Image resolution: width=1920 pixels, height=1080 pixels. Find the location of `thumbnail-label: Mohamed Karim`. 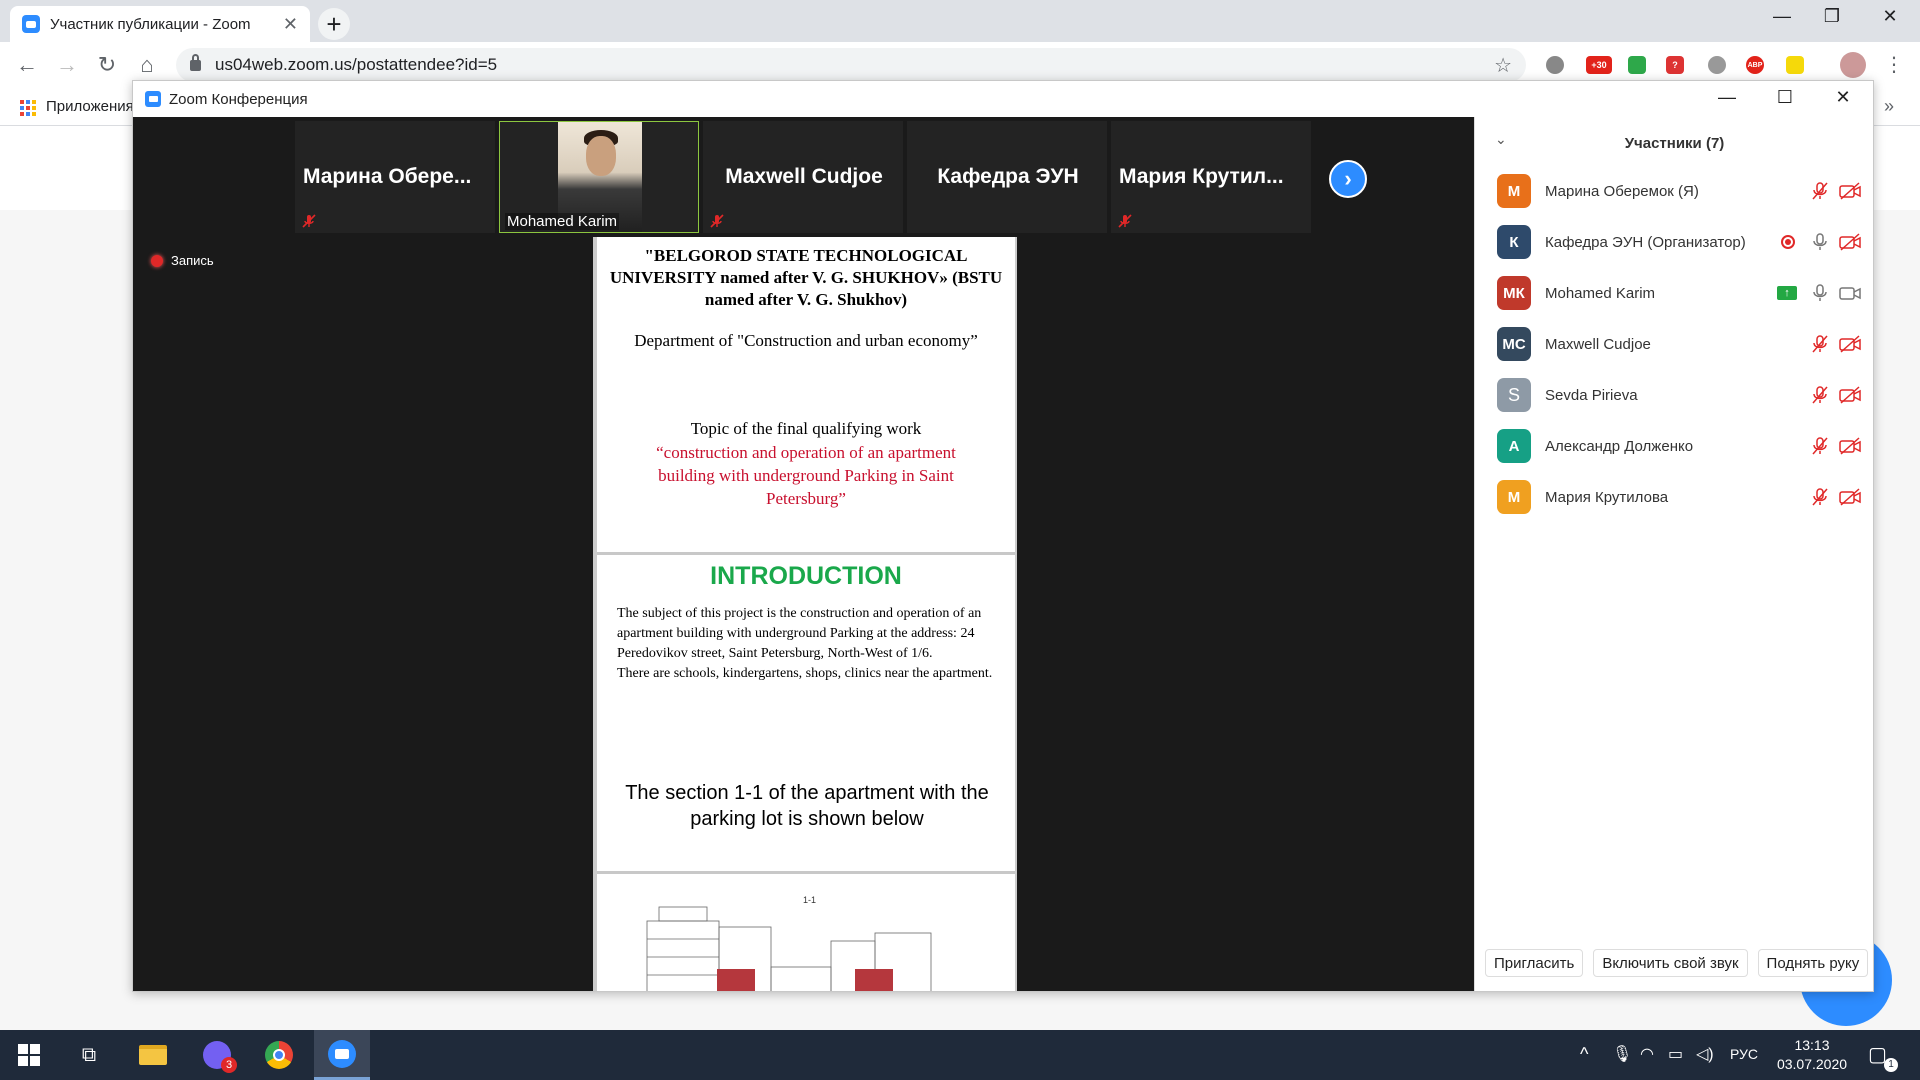

thumbnail-label: Mohamed Karim is located at coordinates (562, 221).